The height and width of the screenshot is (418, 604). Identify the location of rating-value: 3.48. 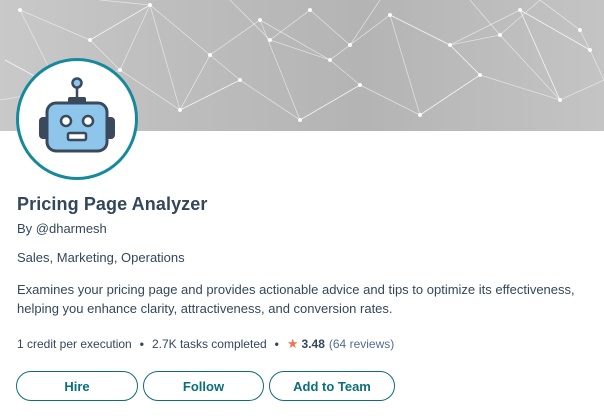
(313, 344).